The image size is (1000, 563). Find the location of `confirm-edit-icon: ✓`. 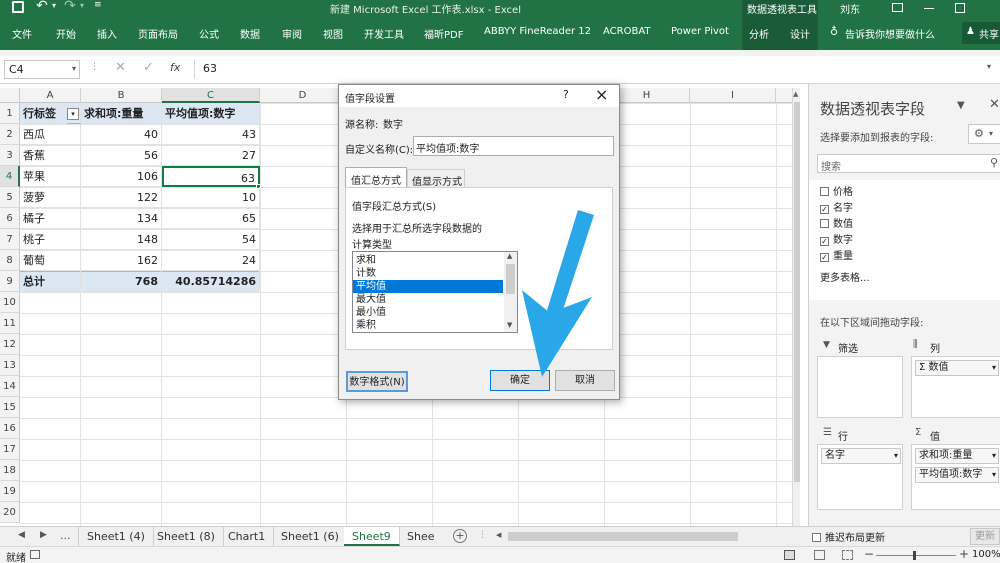

confirm-edit-icon: ✓ is located at coordinates (148, 67).